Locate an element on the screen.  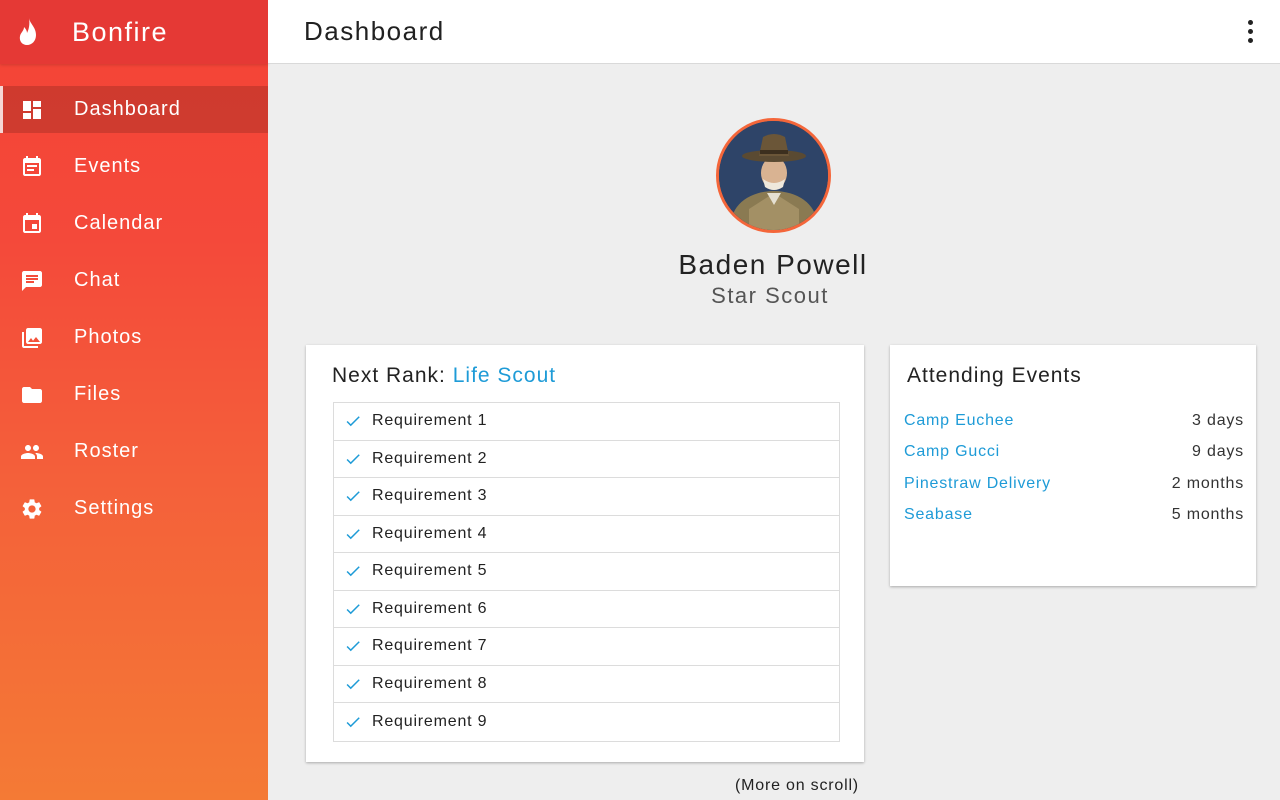
event-link: Seabase is located at coordinates (938, 515).